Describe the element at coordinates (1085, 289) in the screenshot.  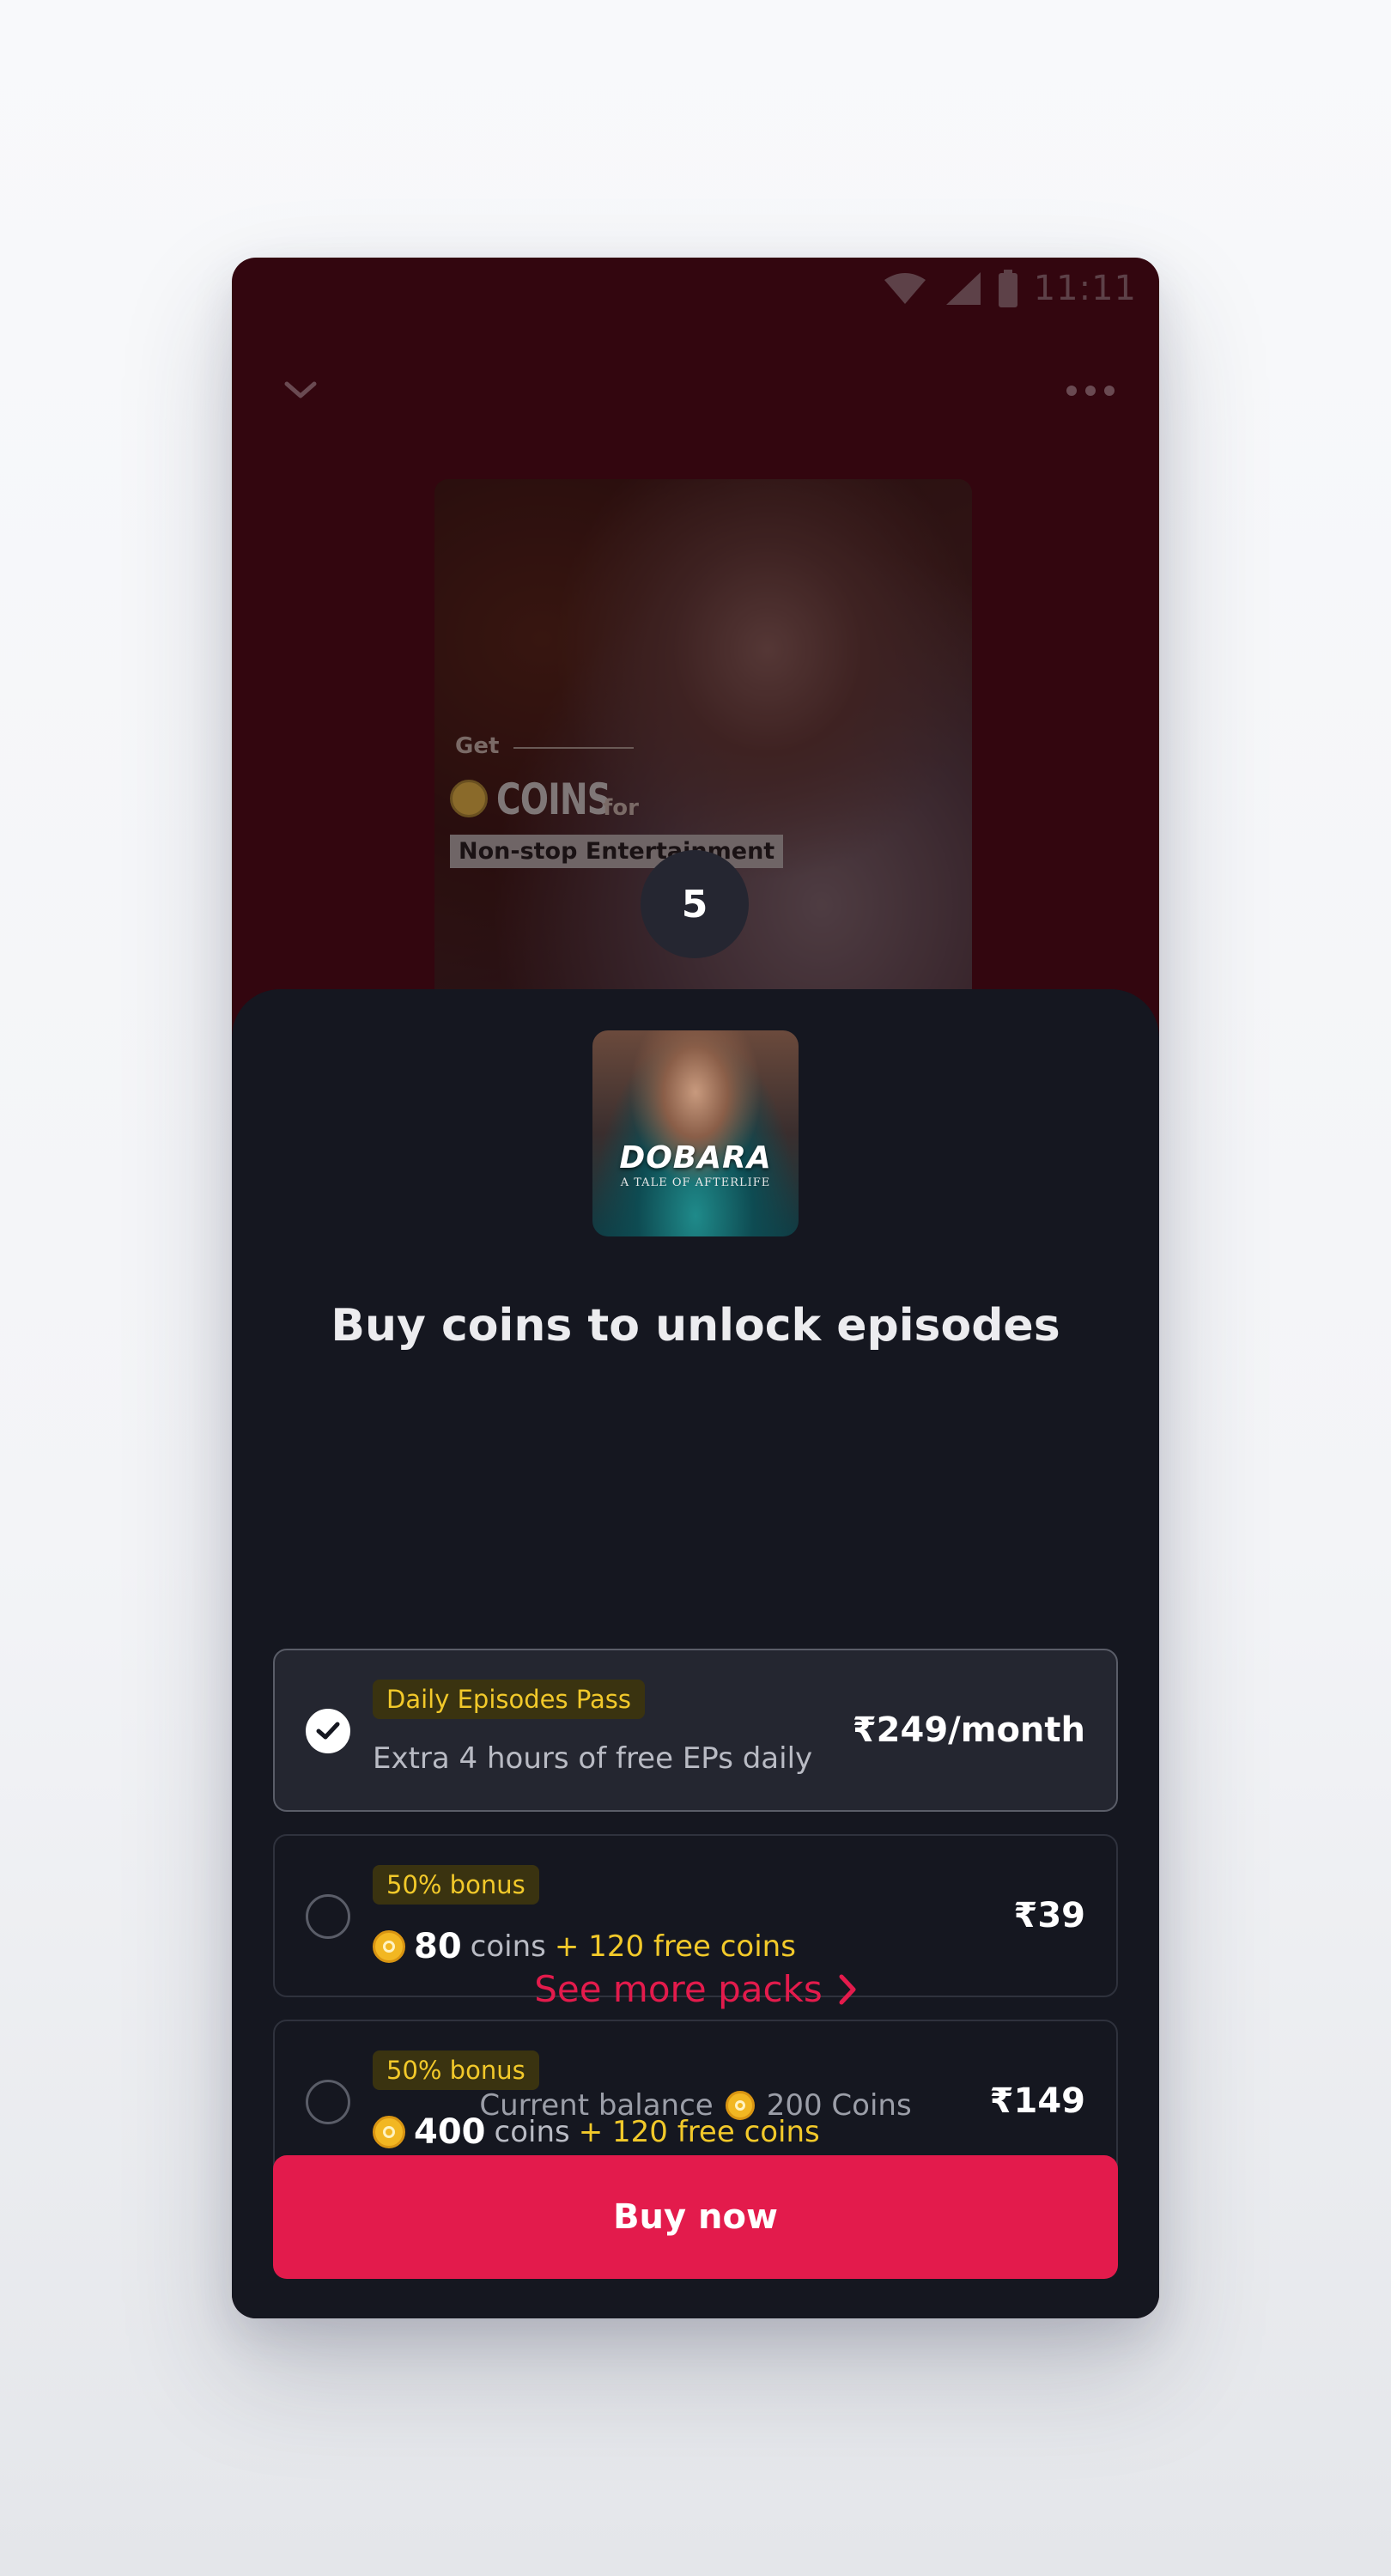
I see `status-time: 11:11` at that location.